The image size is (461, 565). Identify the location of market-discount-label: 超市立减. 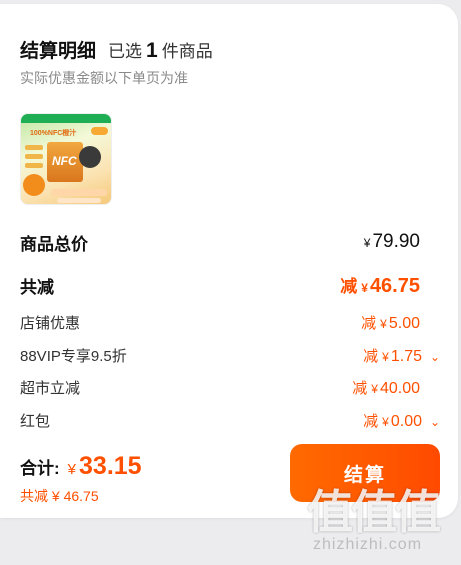
(50, 388).